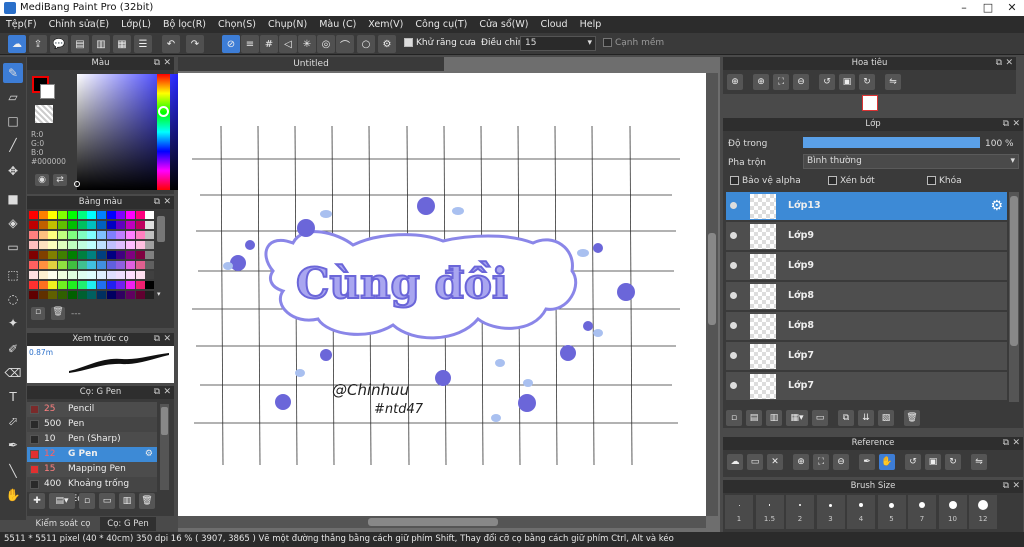 This screenshot has height=547, width=1024. I want to click on vanish-snap-icon: ◁, so click(288, 44).